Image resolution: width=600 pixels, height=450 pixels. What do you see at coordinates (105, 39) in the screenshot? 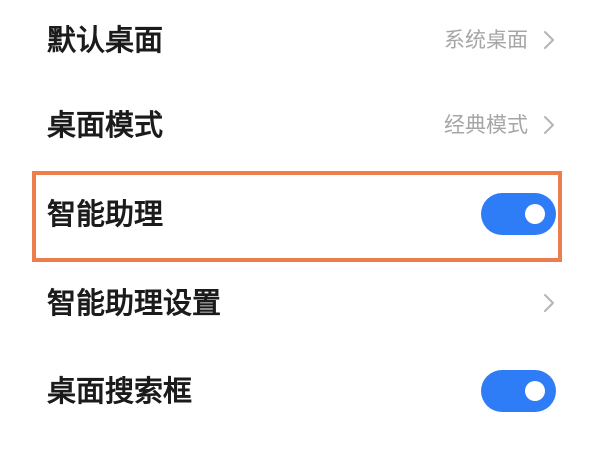
I see `setting-label: 默认桌面` at bounding box center [105, 39].